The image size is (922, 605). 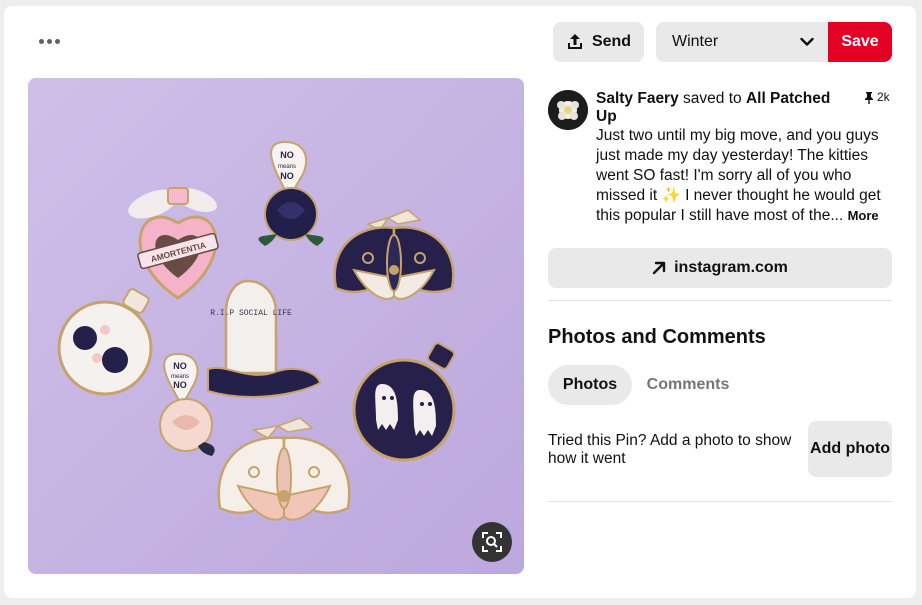 What do you see at coordinates (590, 385) in the screenshot?
I see `tab-photos: Photos` at bounding box center [590, 385].